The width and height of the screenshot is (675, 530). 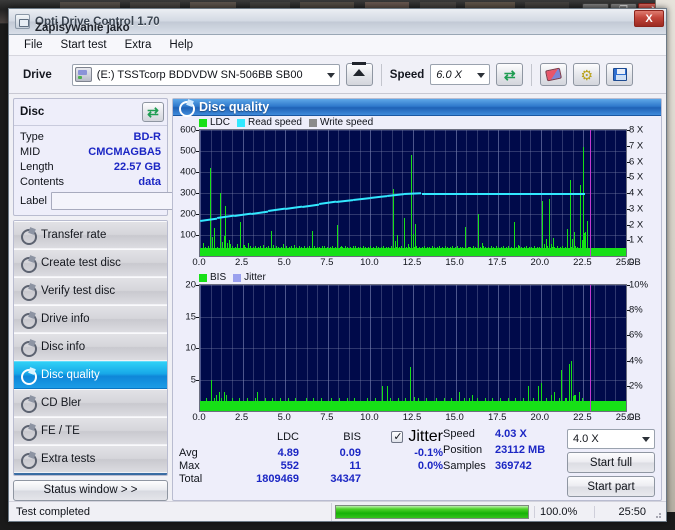 I want to click on x-tick-label: 0.0, so click(x=199, y=262).